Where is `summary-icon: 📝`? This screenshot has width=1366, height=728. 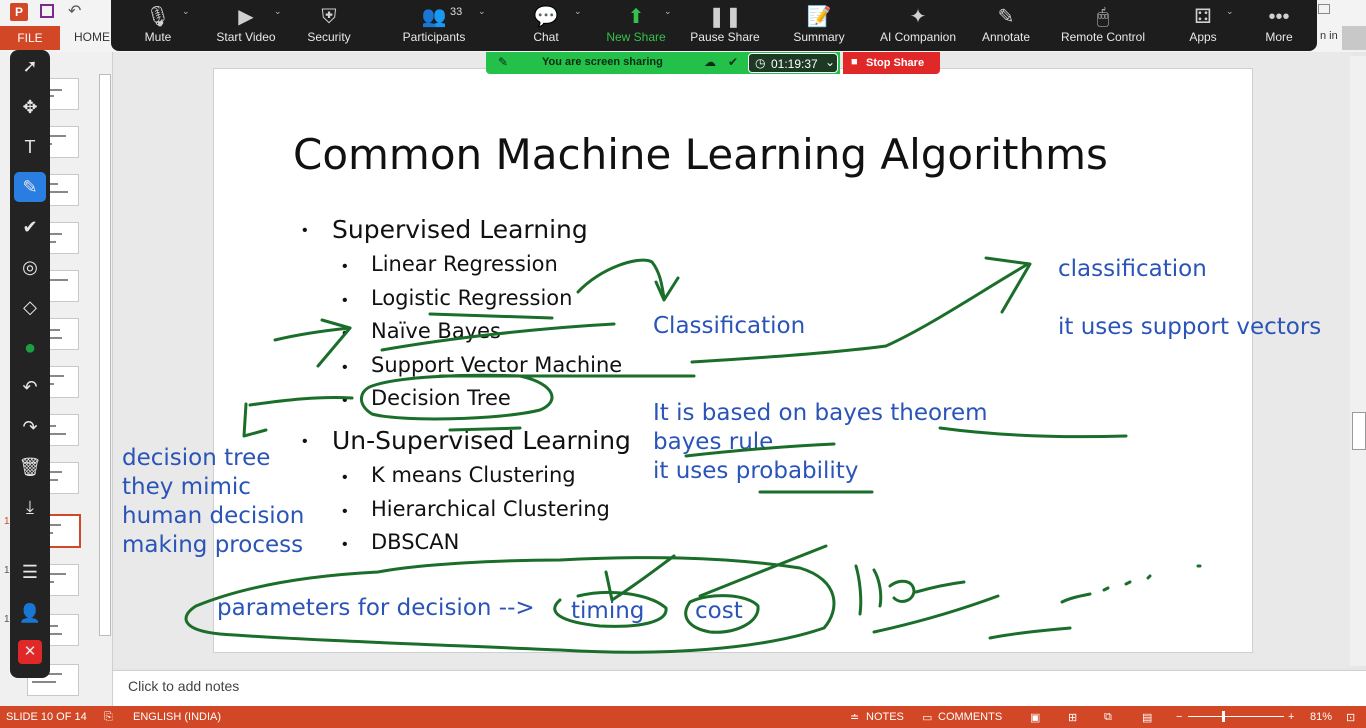 summary-icon: 📝 is located at coordinates (819, 17).